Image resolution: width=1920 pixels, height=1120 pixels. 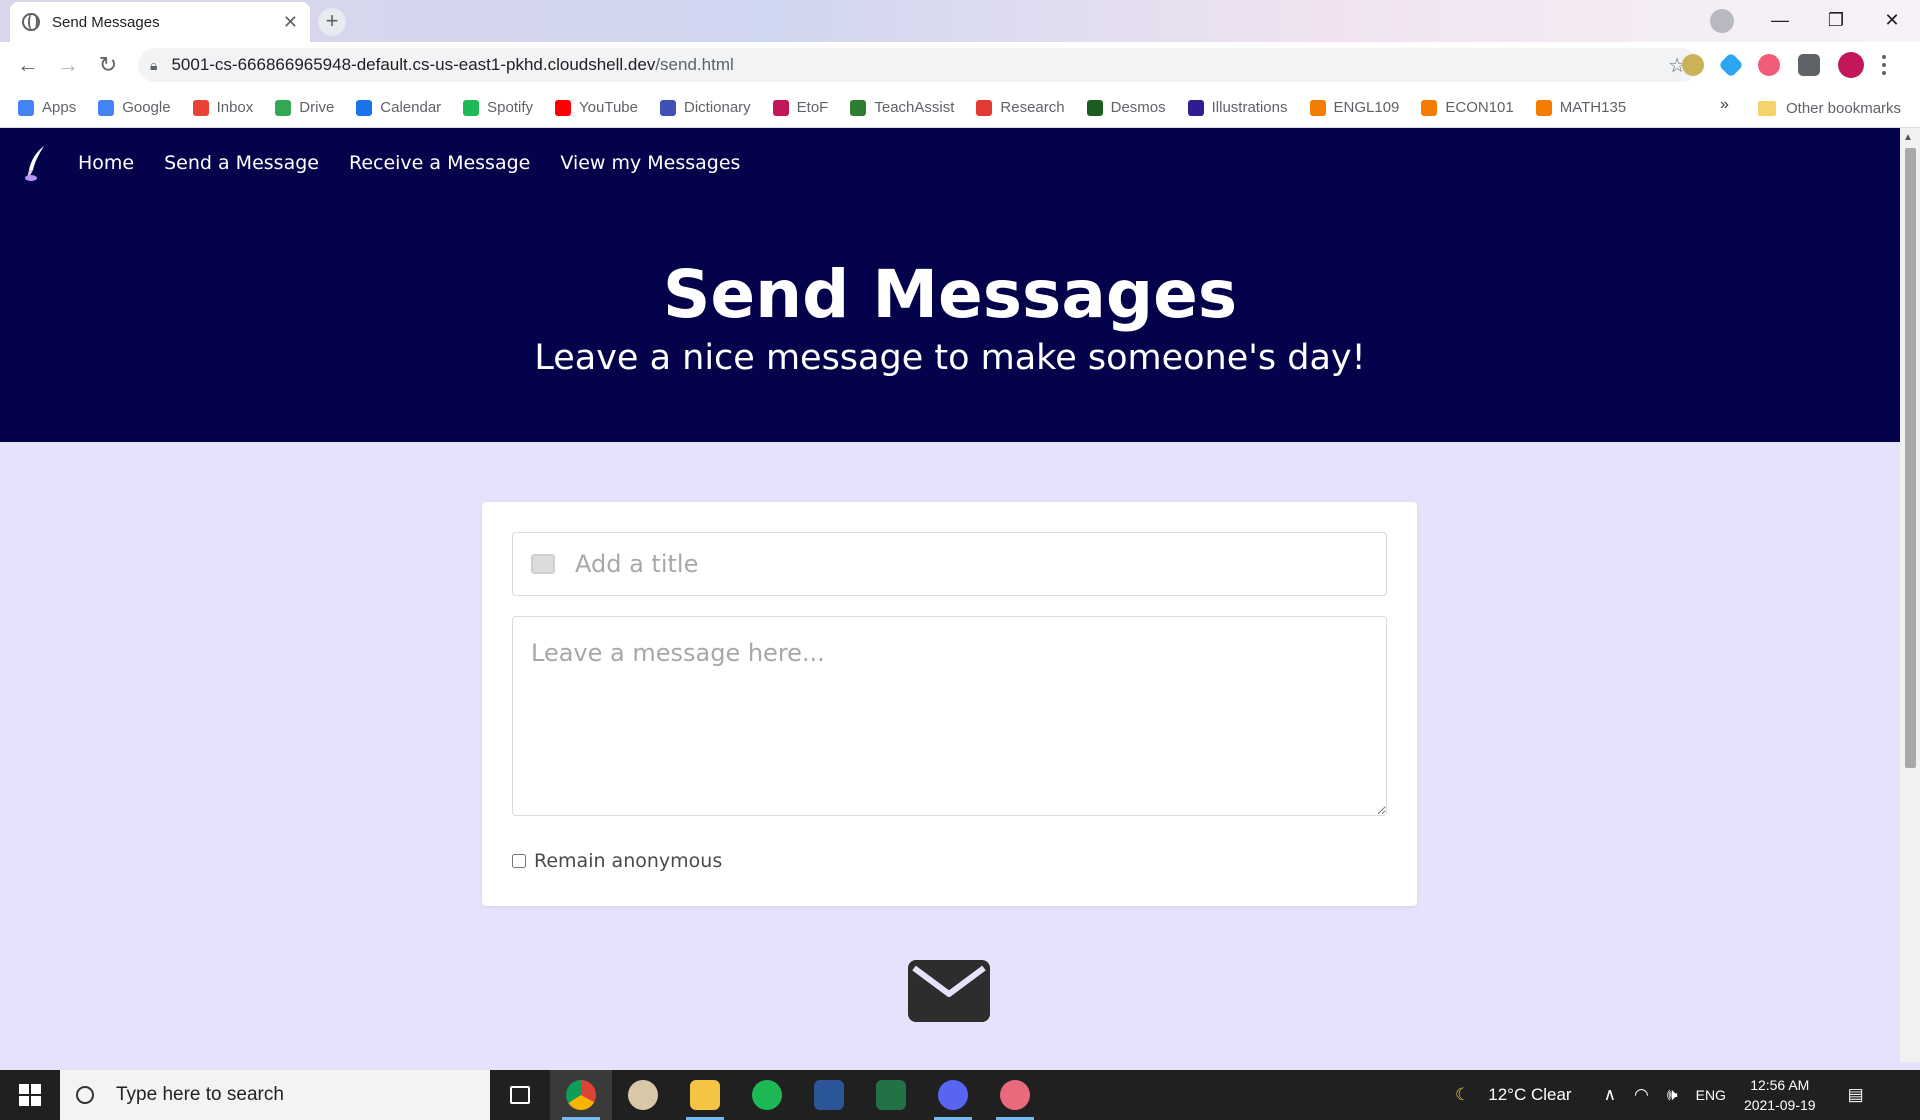 I want to click on restore-icon: ❐, so click(x=1836, y=20).